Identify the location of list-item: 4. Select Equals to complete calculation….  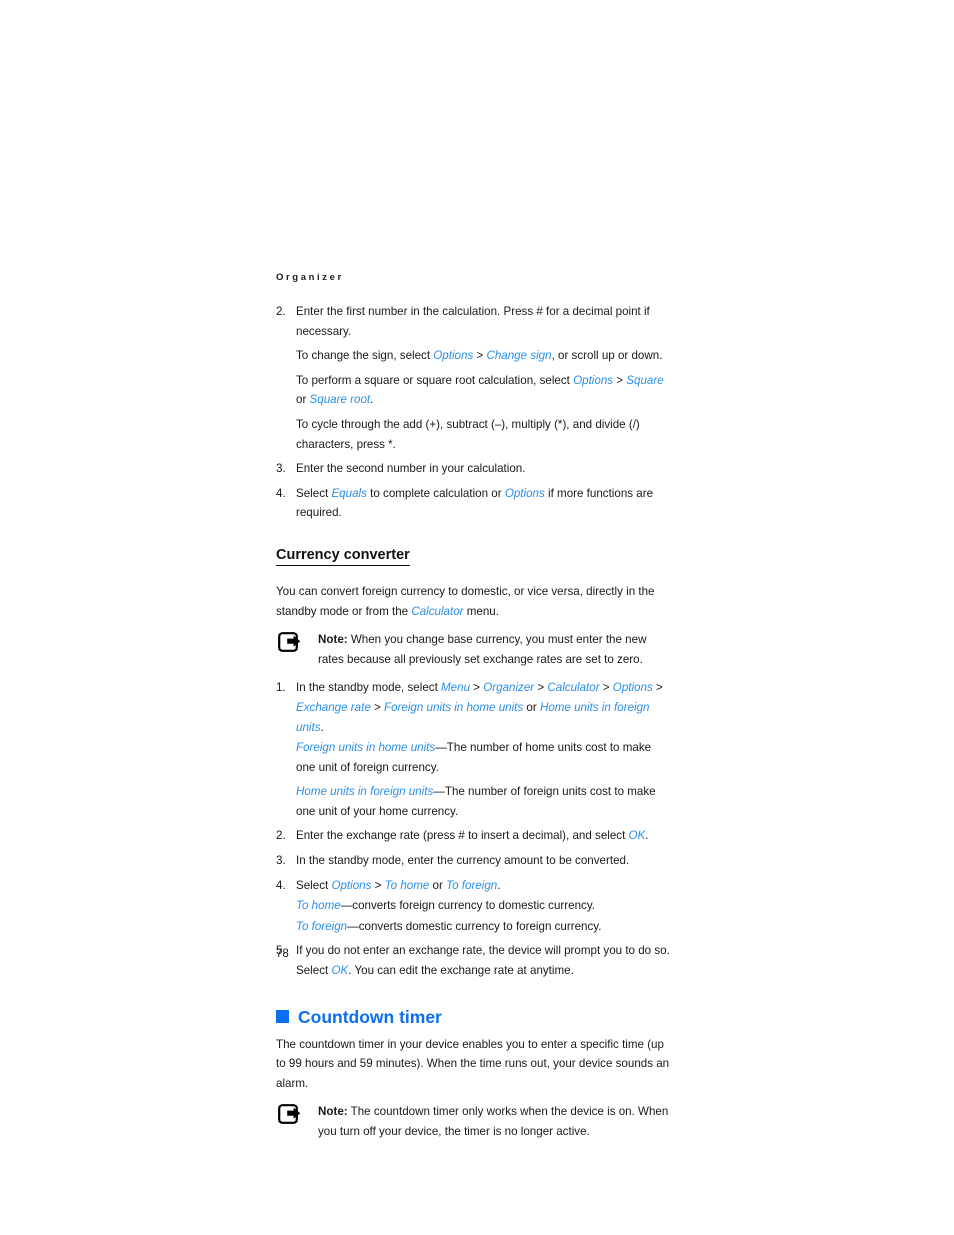
(474, 503).